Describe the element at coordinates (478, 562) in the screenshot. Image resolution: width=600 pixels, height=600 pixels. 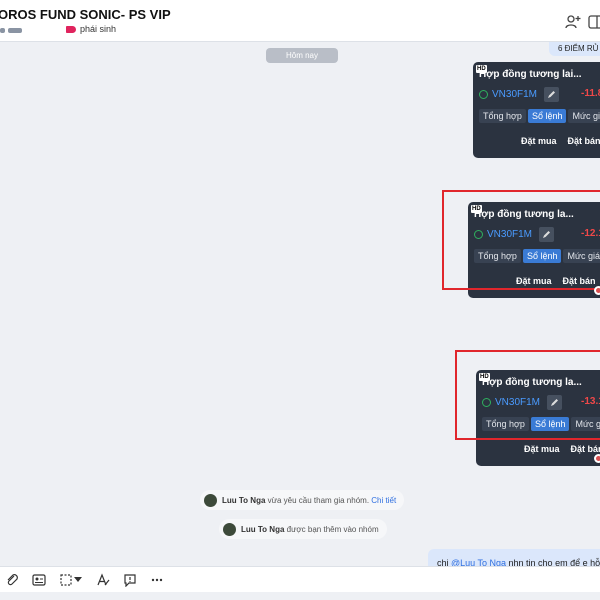
I see `mention-link: @Luu To Nga` at that location.